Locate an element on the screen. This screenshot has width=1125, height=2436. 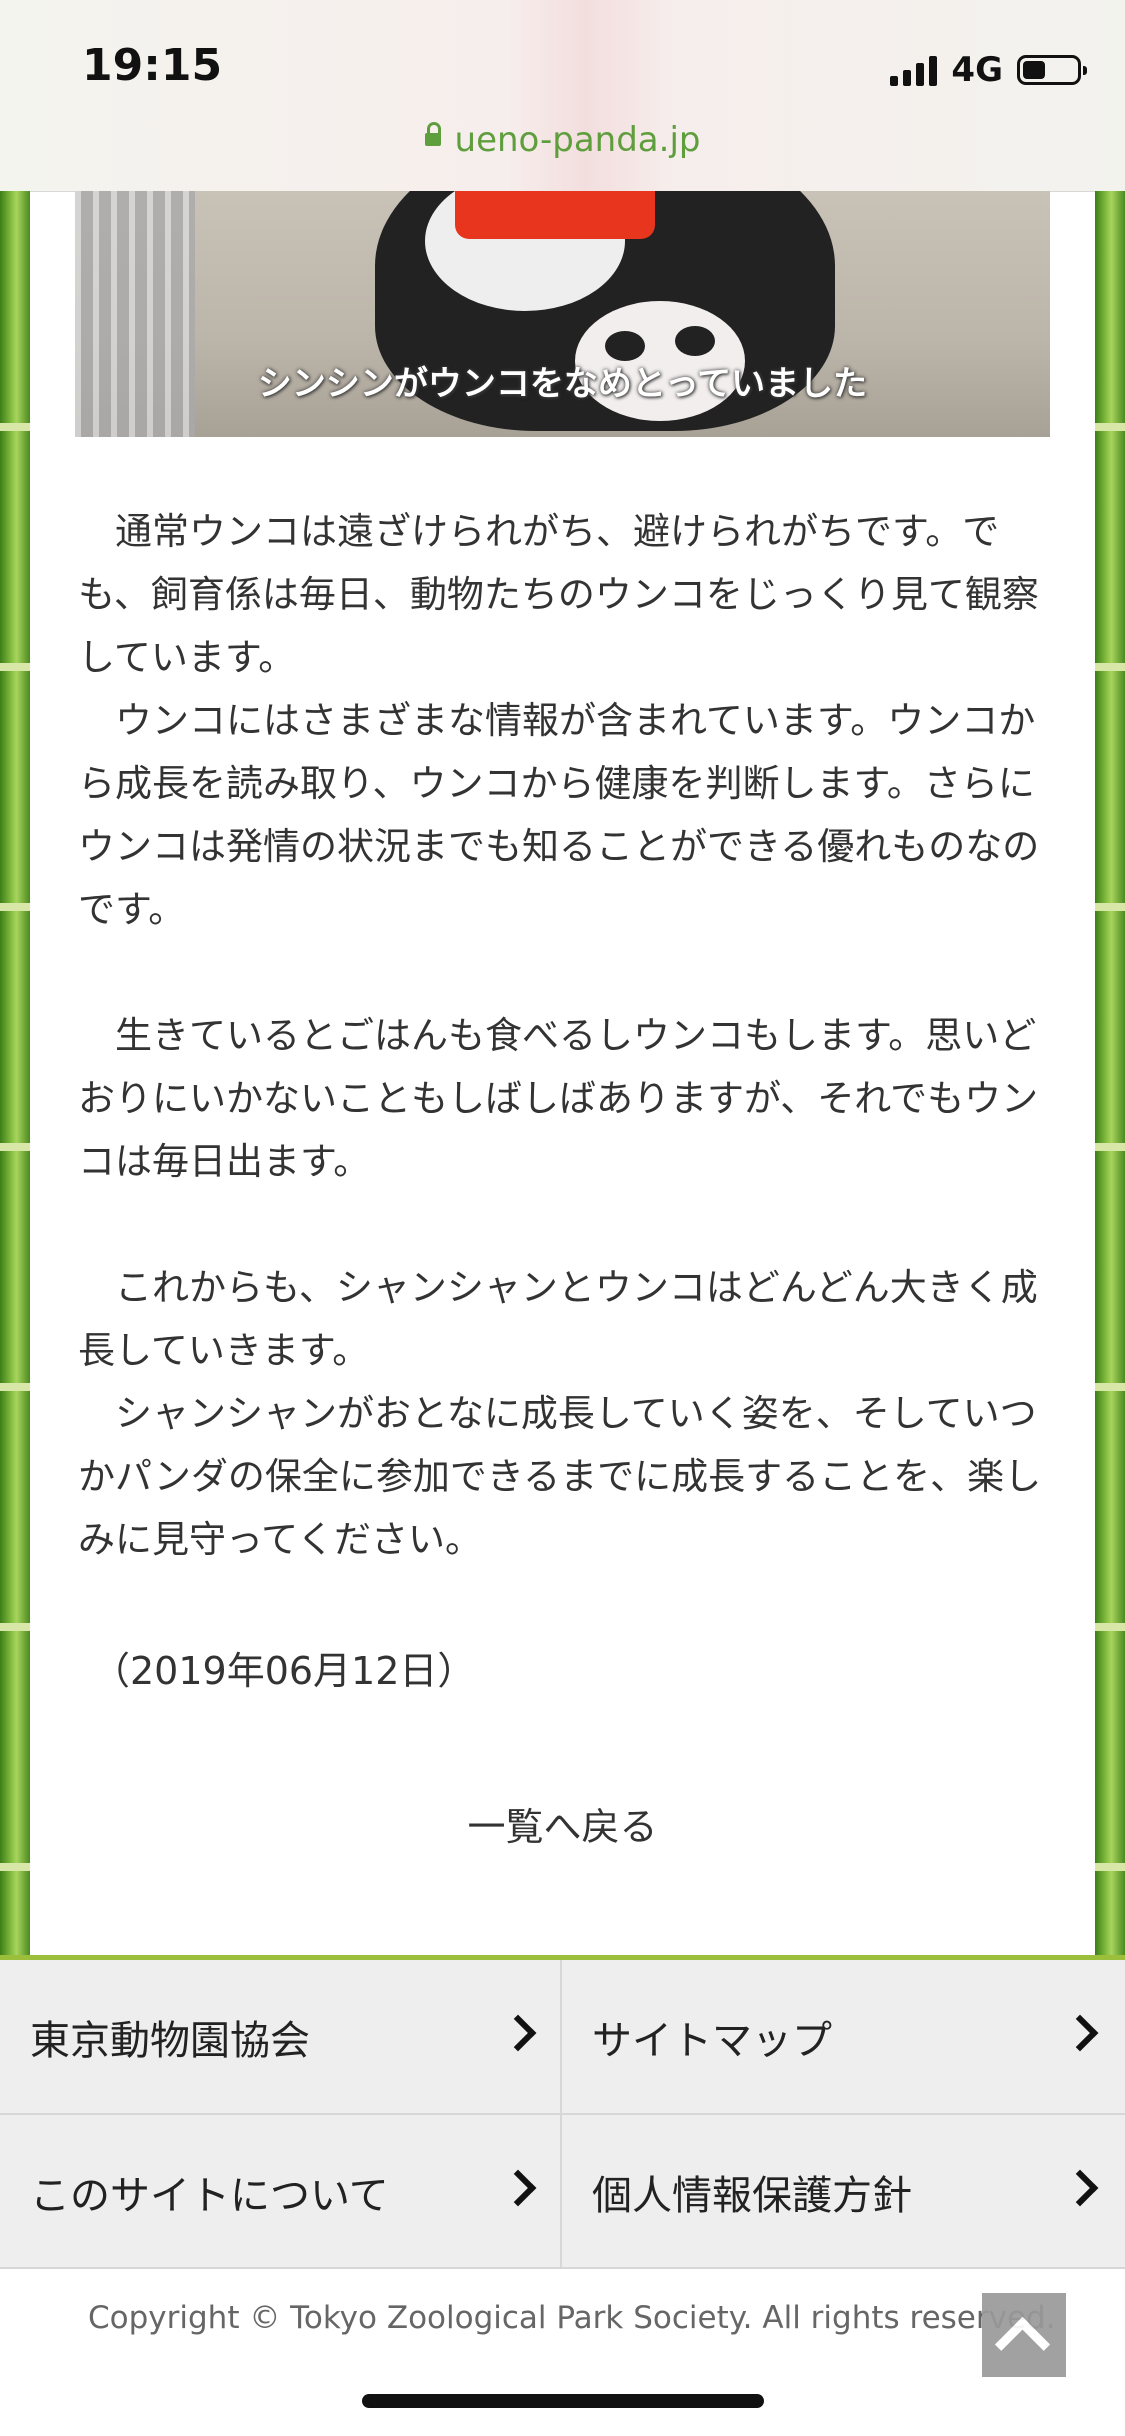
footer-nav-privacy: 個人情報保護方針 is located at coordinates (842, 2191).